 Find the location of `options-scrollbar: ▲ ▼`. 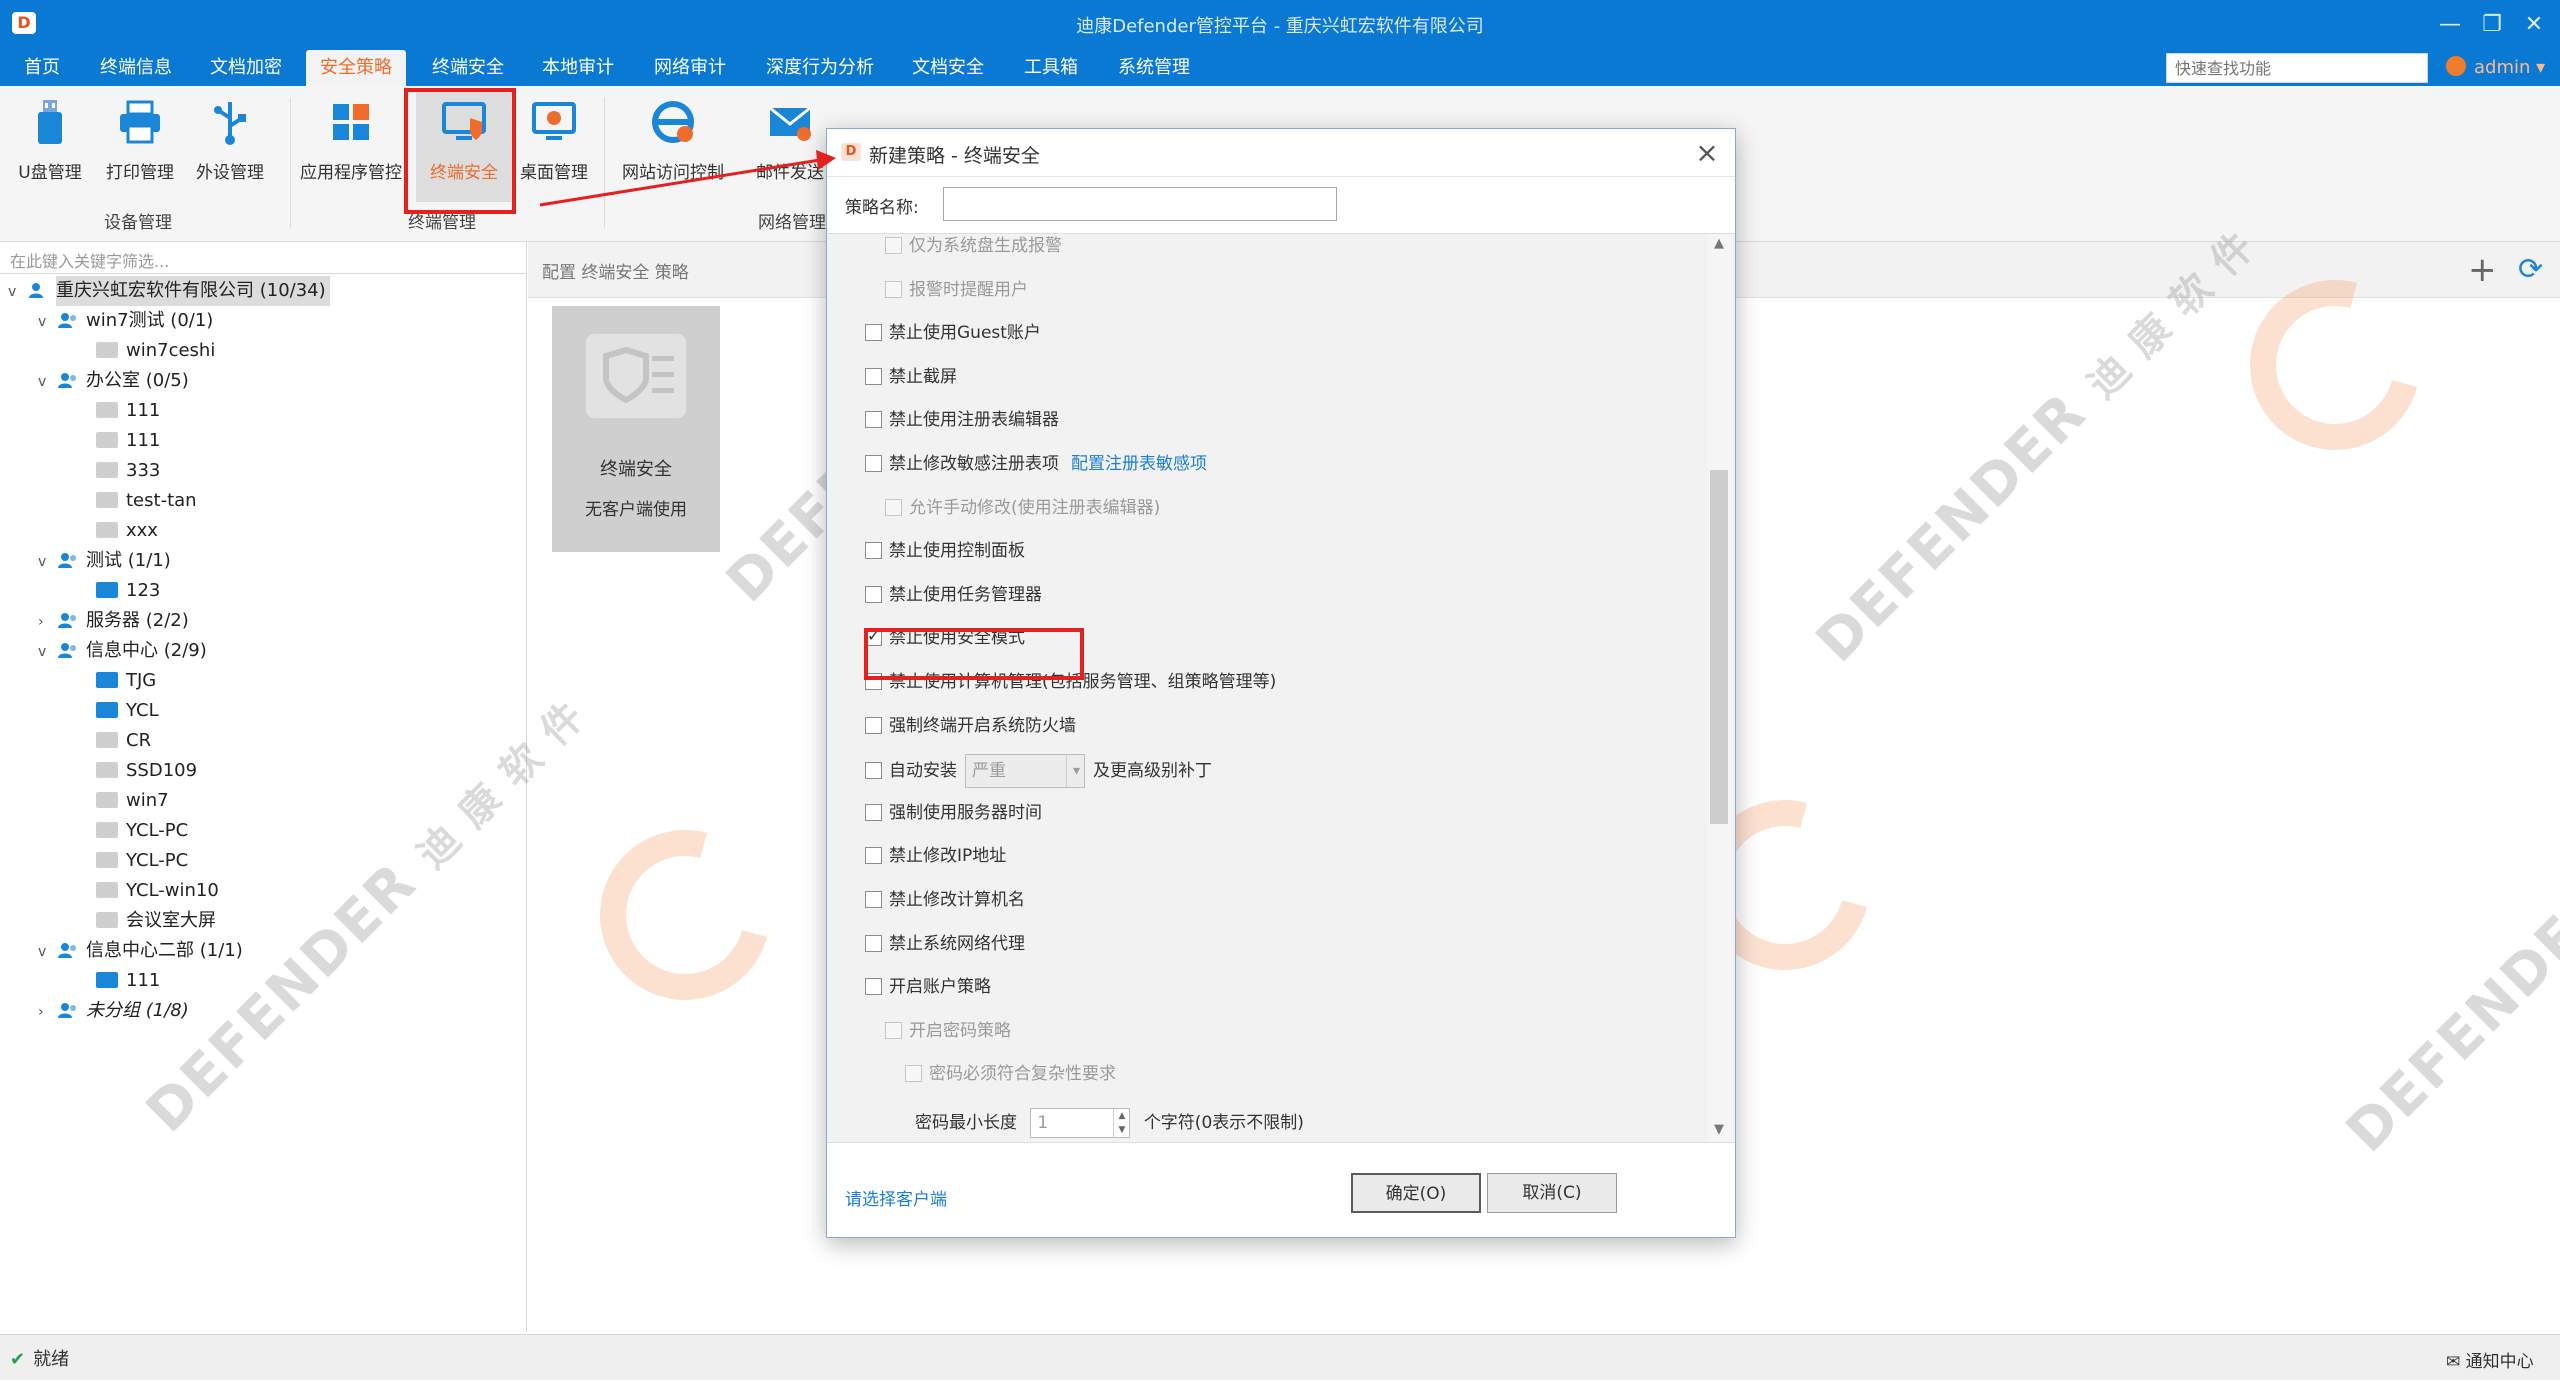

options-scrollbar: ▲ ▼ is located at coordinates (1719, 688).